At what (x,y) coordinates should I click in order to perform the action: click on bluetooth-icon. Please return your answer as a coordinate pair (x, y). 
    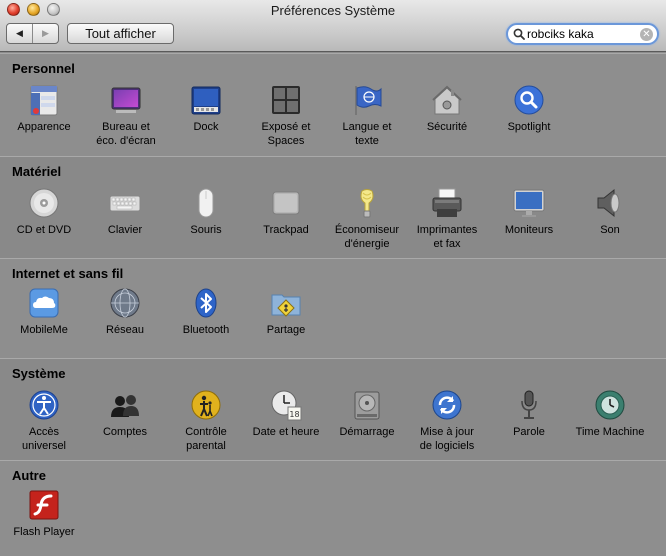
    Looking at the image, I should click on (206, 303).